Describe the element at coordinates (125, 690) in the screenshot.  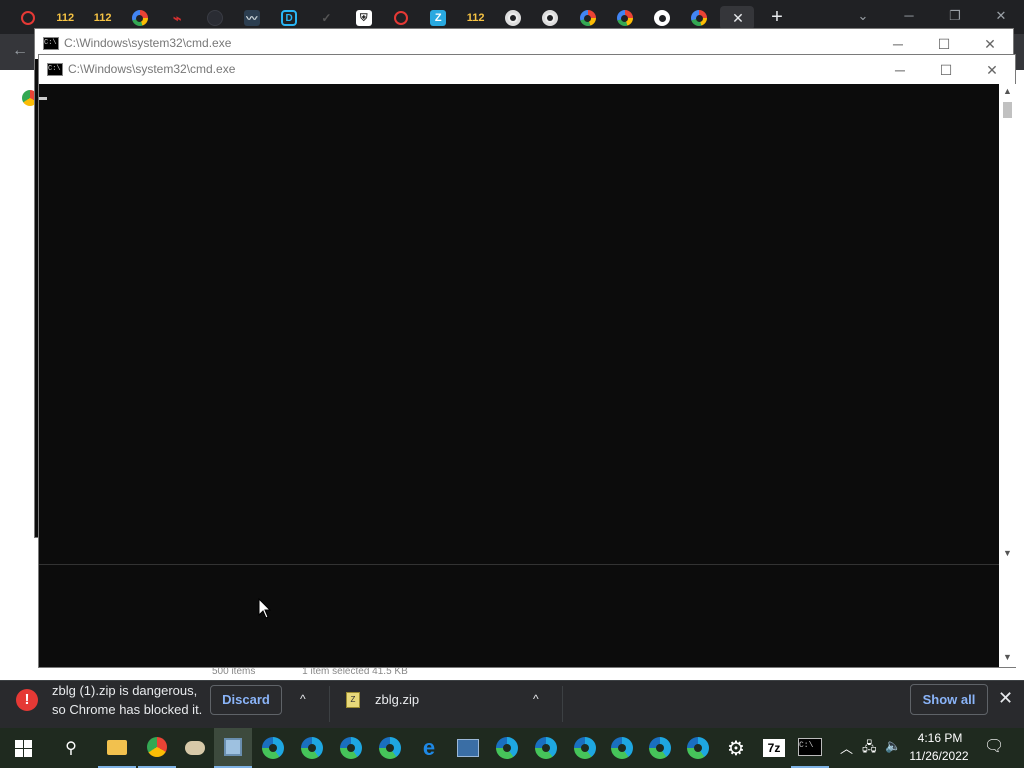
I see `dangerous-file-message-line1: zblg (1).zip is dangerous,` at that location.